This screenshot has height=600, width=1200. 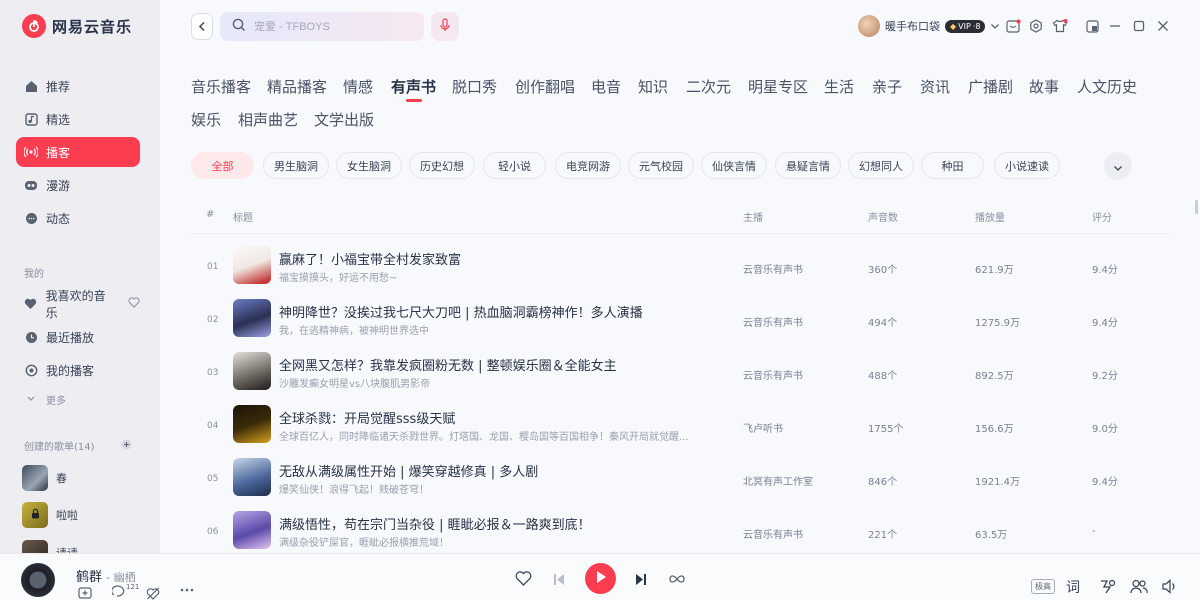 I want to click on chip-filter: 小说速读, so click(x=1027, y=165).